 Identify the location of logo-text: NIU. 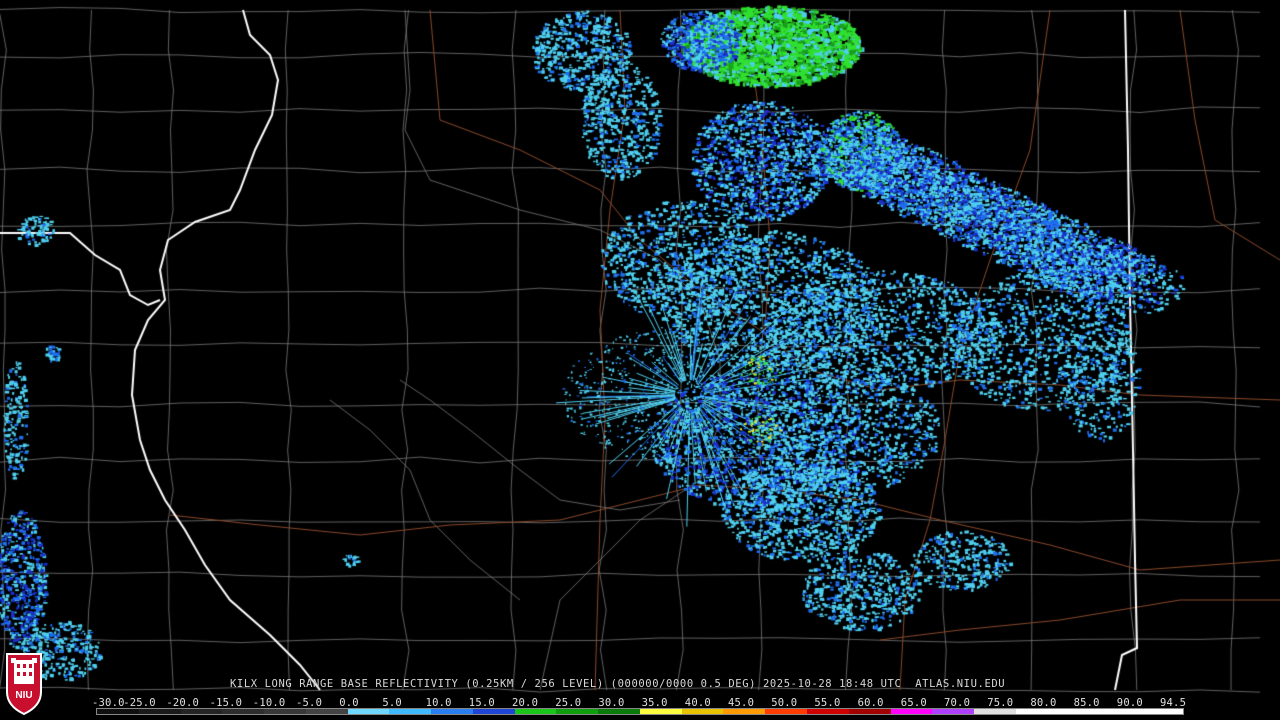
(23, 695).